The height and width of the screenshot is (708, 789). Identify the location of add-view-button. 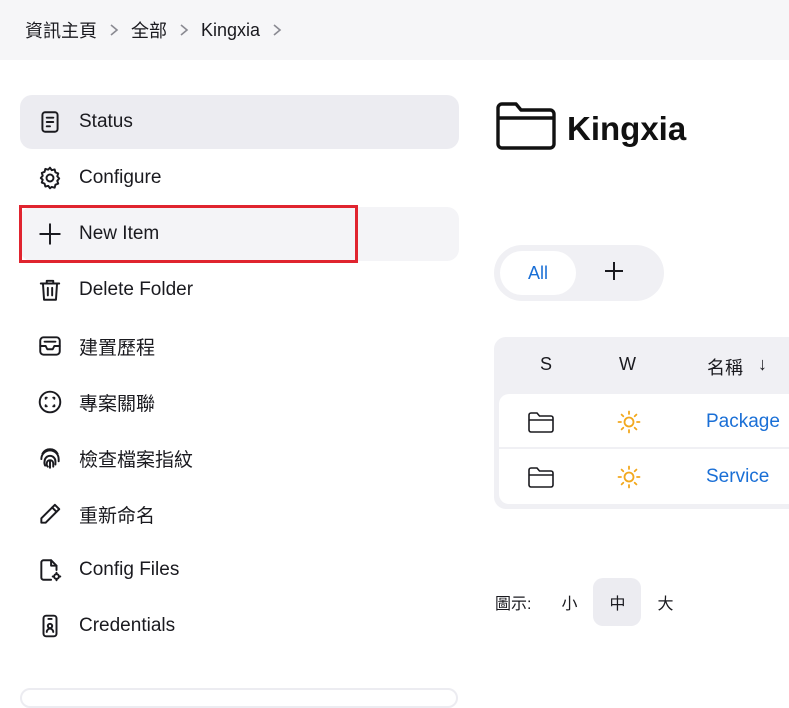
(614, 273).